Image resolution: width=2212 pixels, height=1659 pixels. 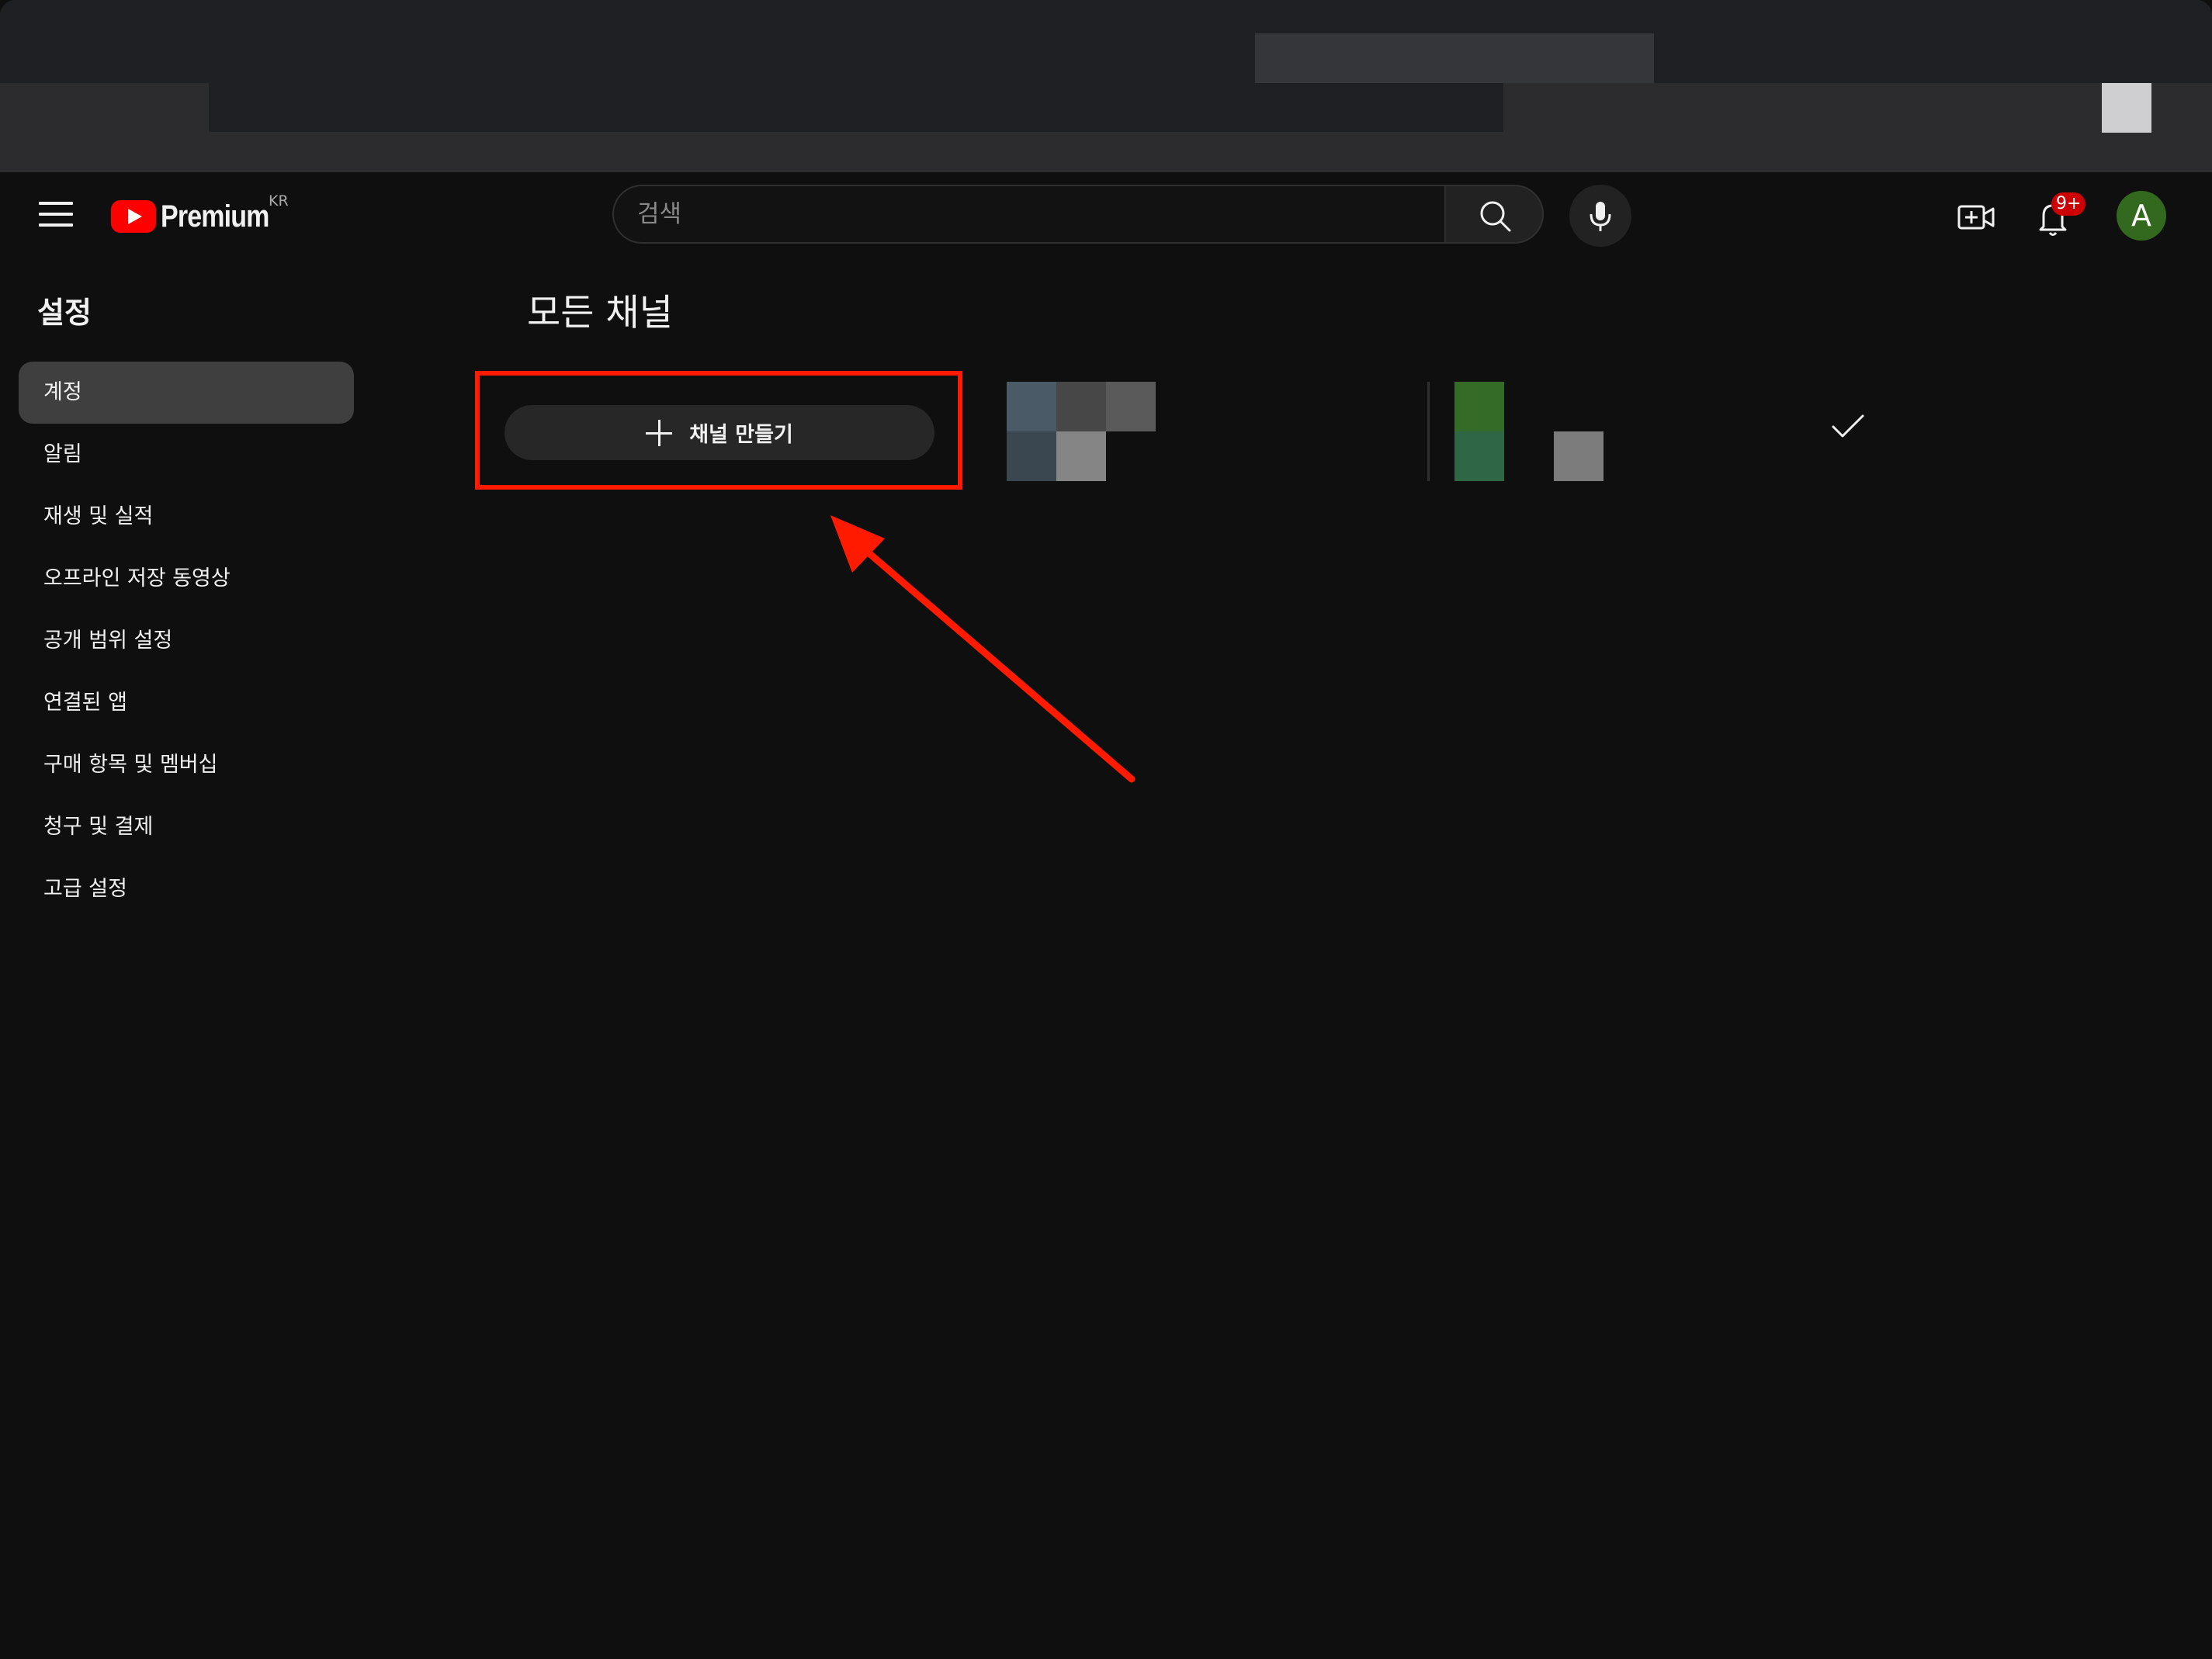 What do you see at coordinates (215, 216) in the screenshot?
I see `logo-text: Premium` at bounding box center [215, 216].